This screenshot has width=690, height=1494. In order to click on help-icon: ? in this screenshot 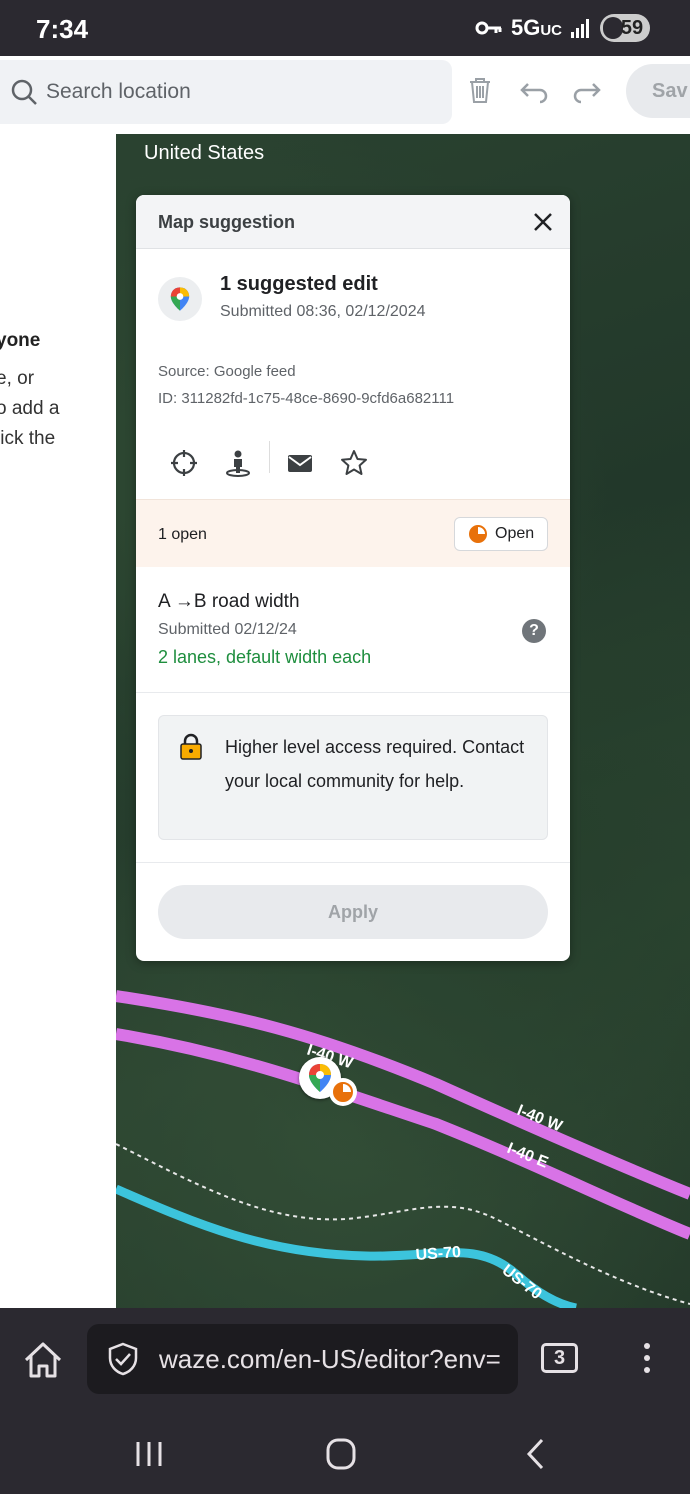, I will do `click(534, 631)`.